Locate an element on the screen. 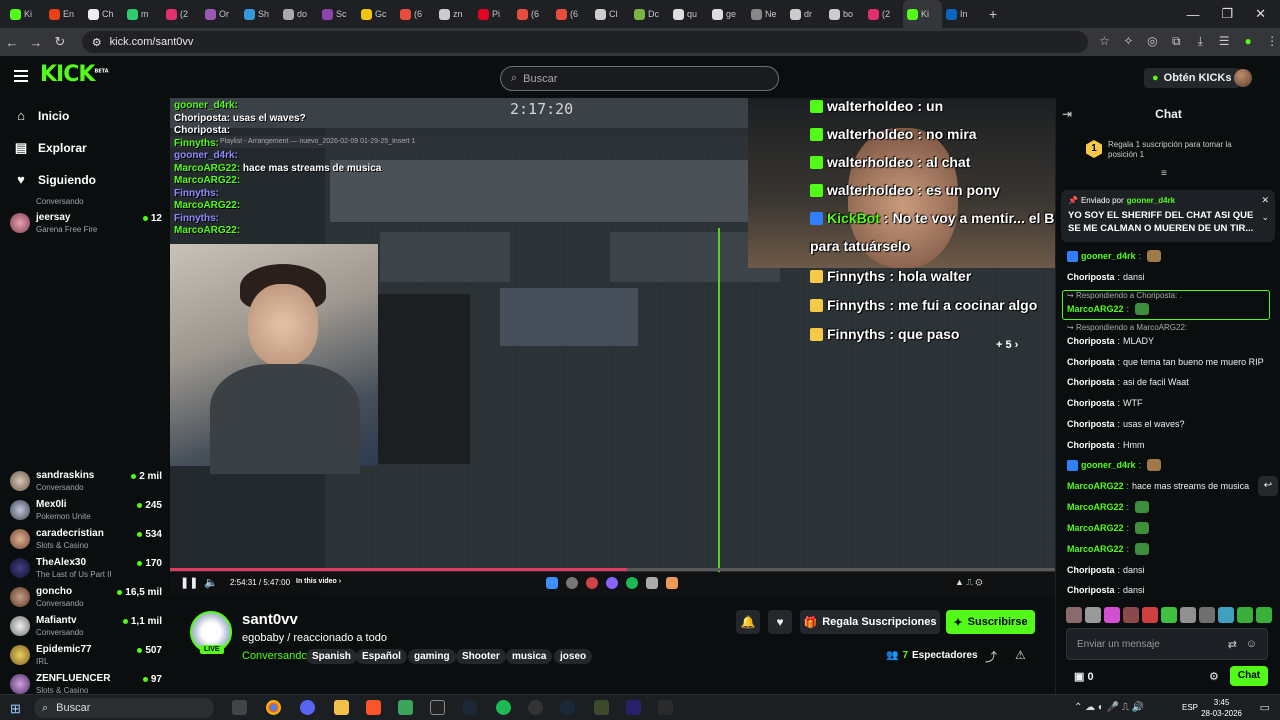 This screenshot has width=1280, height=720. bookmark-star-icon: ☆ is located at coordinates (1104, 42).